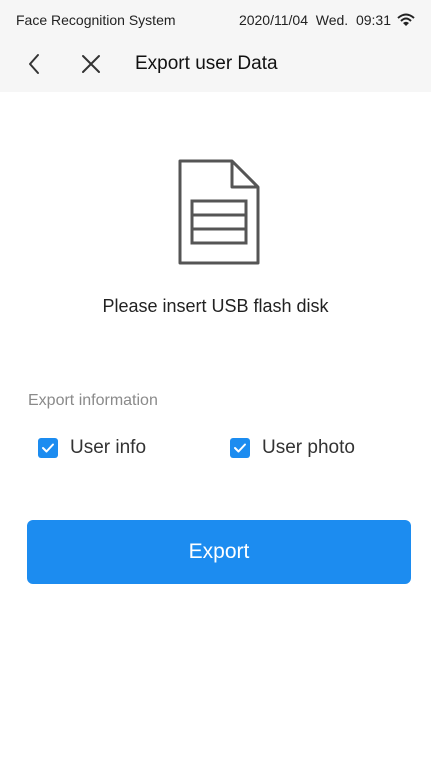 This screenshot has height=760, width=431. I want to click on user-info-checkbox: User info, so click(92, 448).